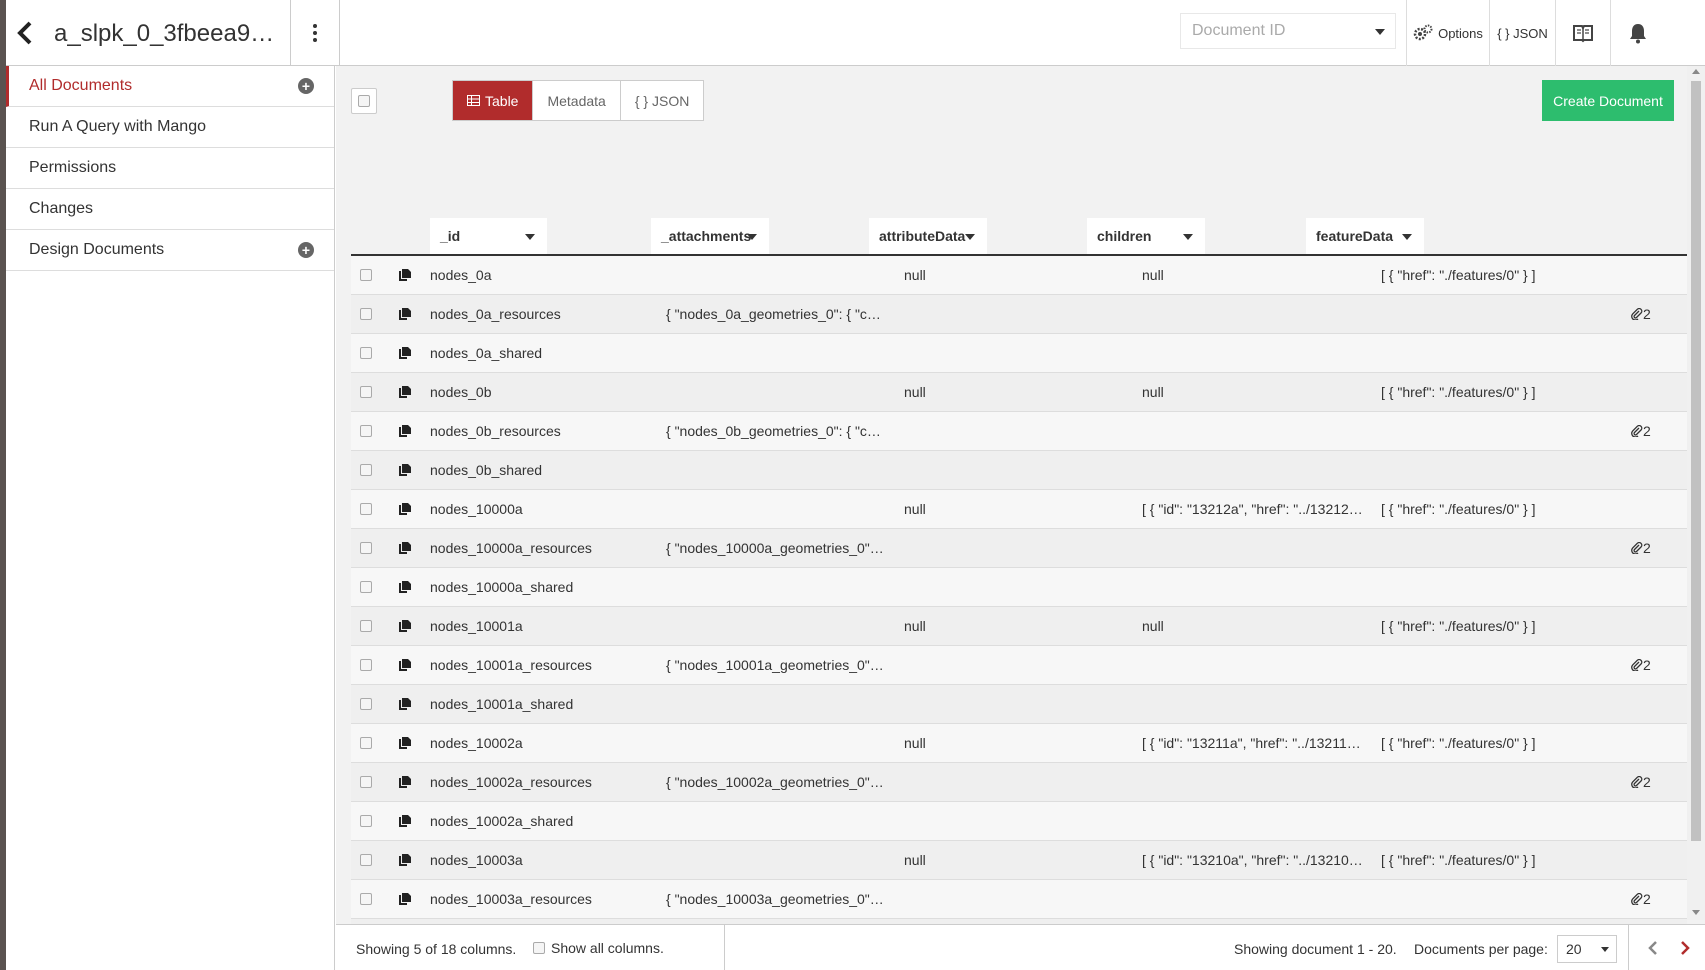  What do you see at coordinates (170, 209) in the screenshot?
I see `sidebar-item-changes: Changes` at bounding box center [170, 209].